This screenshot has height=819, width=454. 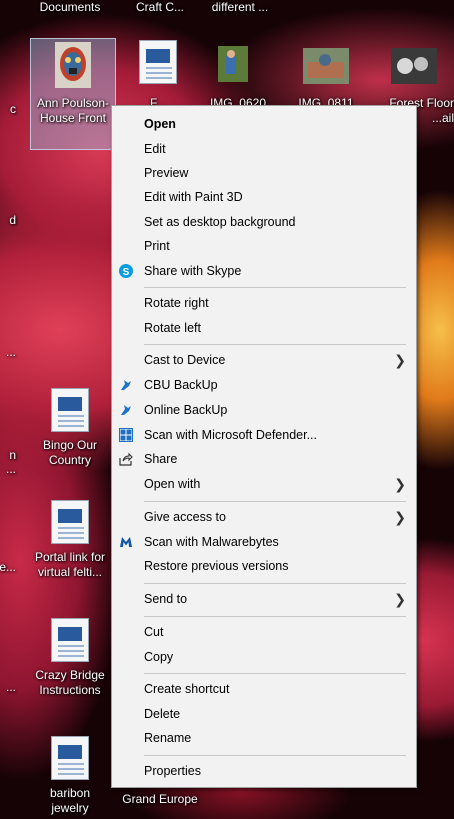 I want to click on menu-item-delete: Delete, so click(x=264, y=714).